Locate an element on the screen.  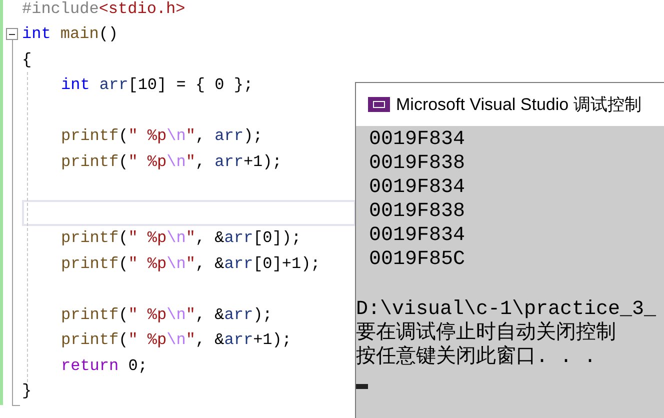
console-output-line: 0019F85C is located at coordinates (417, 260).